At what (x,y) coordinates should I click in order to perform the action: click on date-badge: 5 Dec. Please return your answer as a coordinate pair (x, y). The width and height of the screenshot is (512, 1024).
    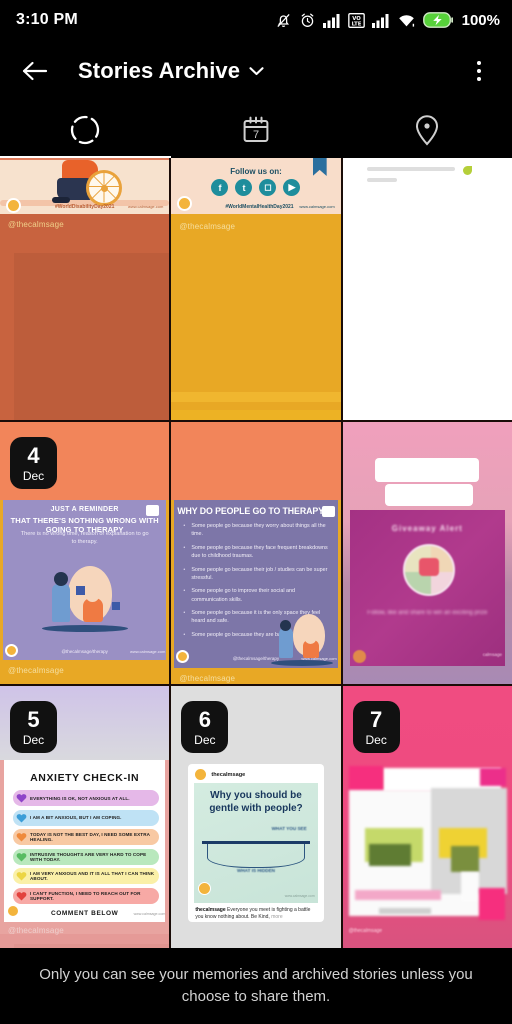
    Looking at the image, I should click on (33, 727).